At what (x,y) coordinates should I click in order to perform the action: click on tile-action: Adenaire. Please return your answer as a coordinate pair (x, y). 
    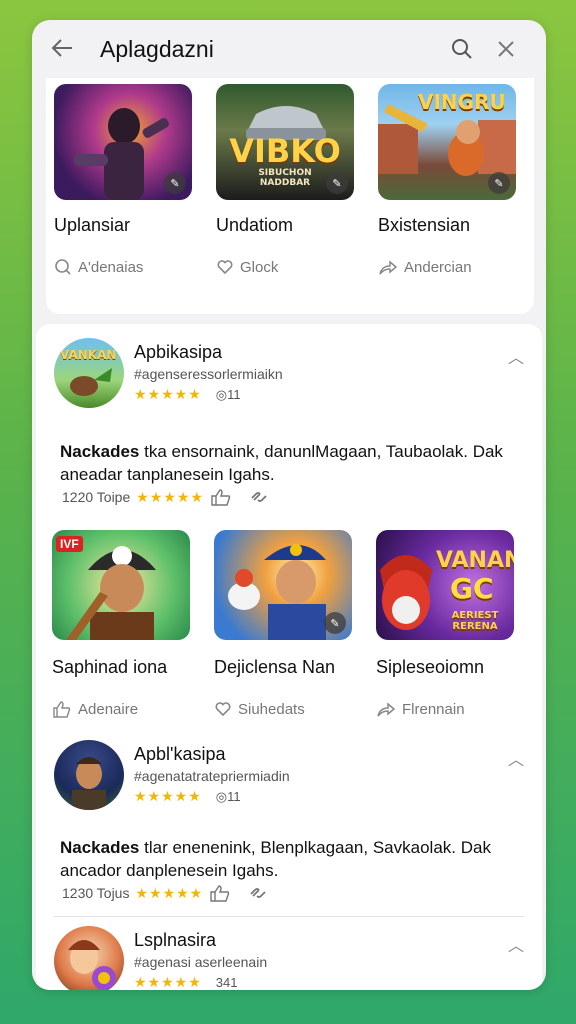
    Looking at the image, I should click on (128, 709).